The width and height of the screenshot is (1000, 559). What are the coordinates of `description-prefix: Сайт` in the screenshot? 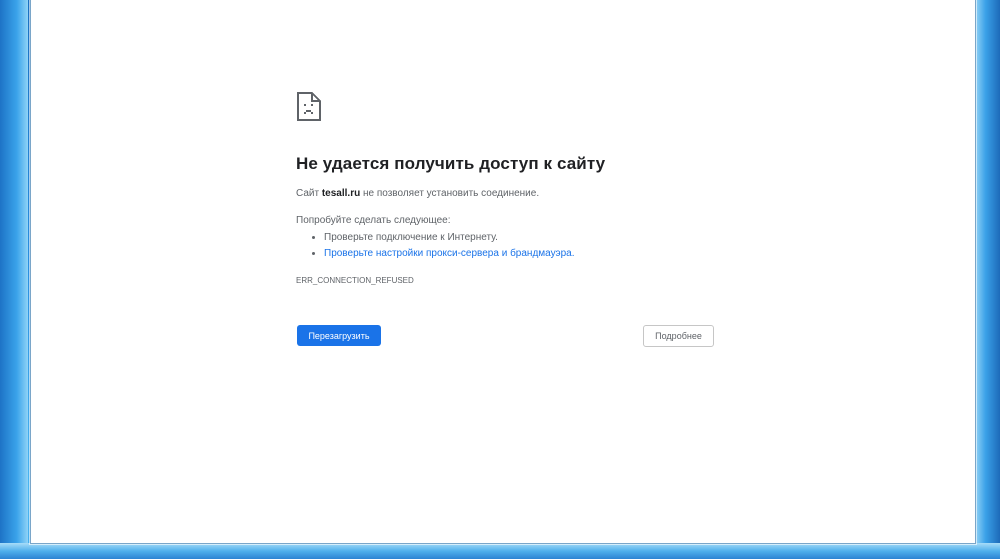 It's located at (309, 193).